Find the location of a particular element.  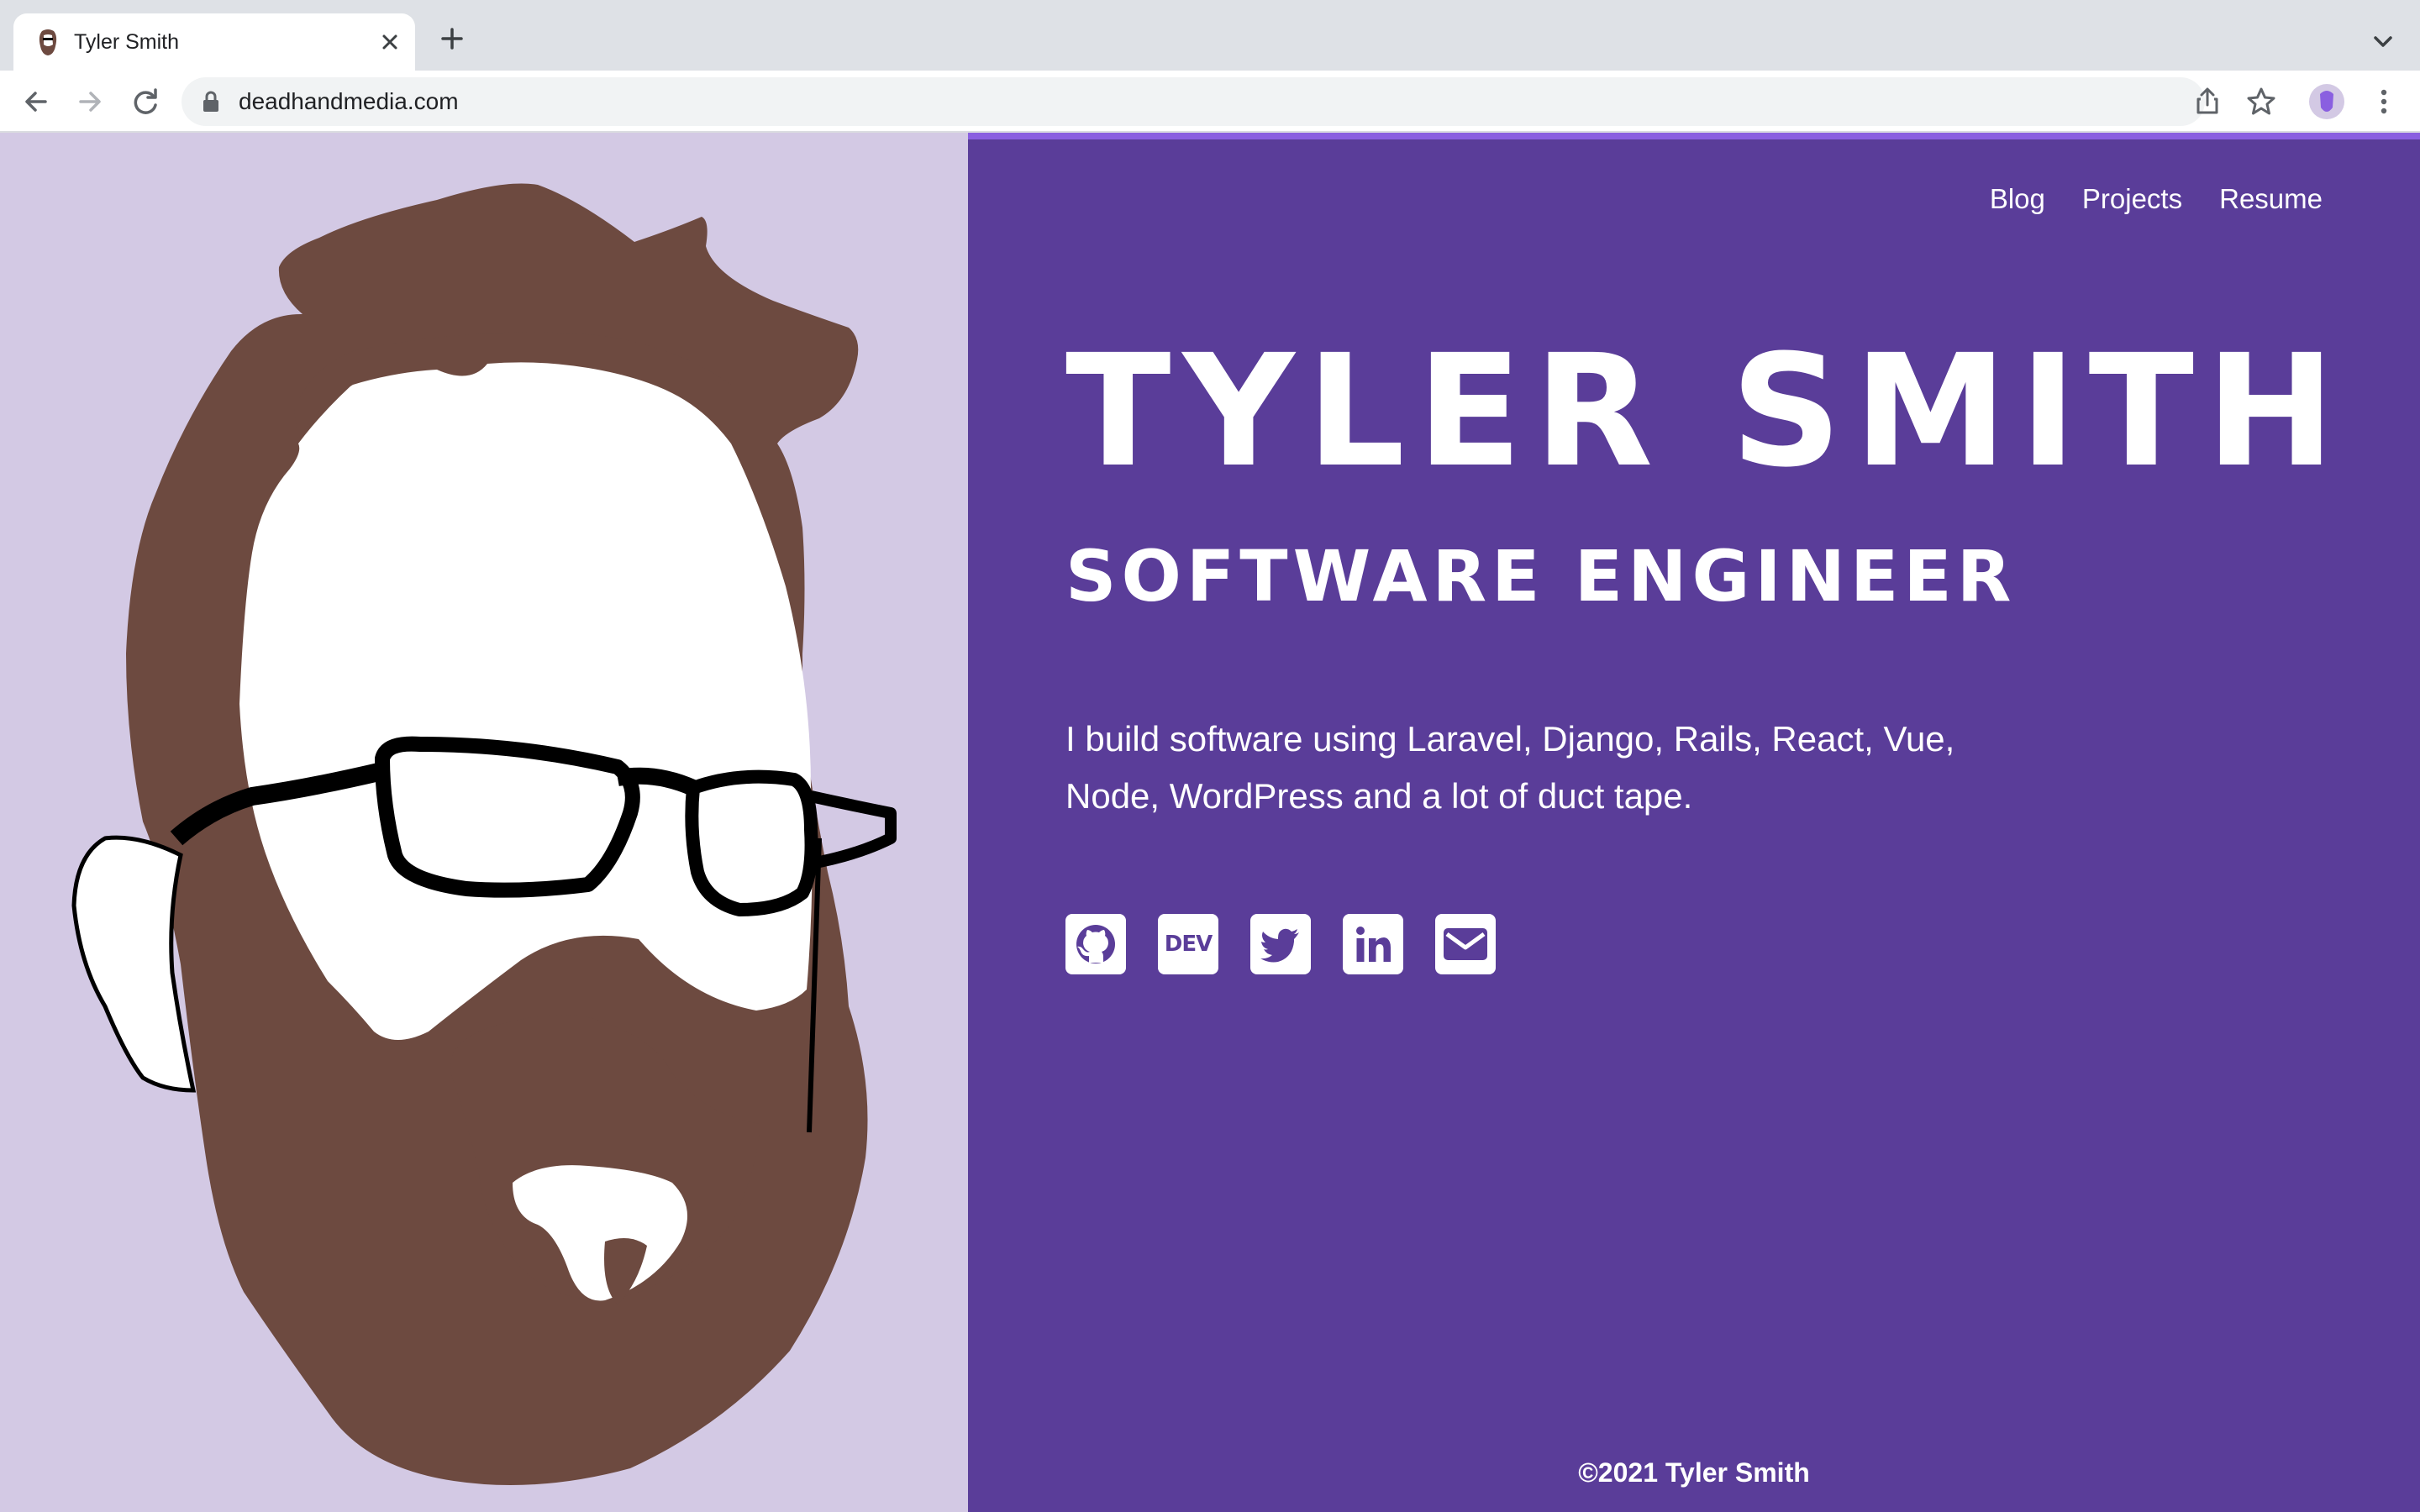

portrait-favicon is located at coordinates (48, 42).